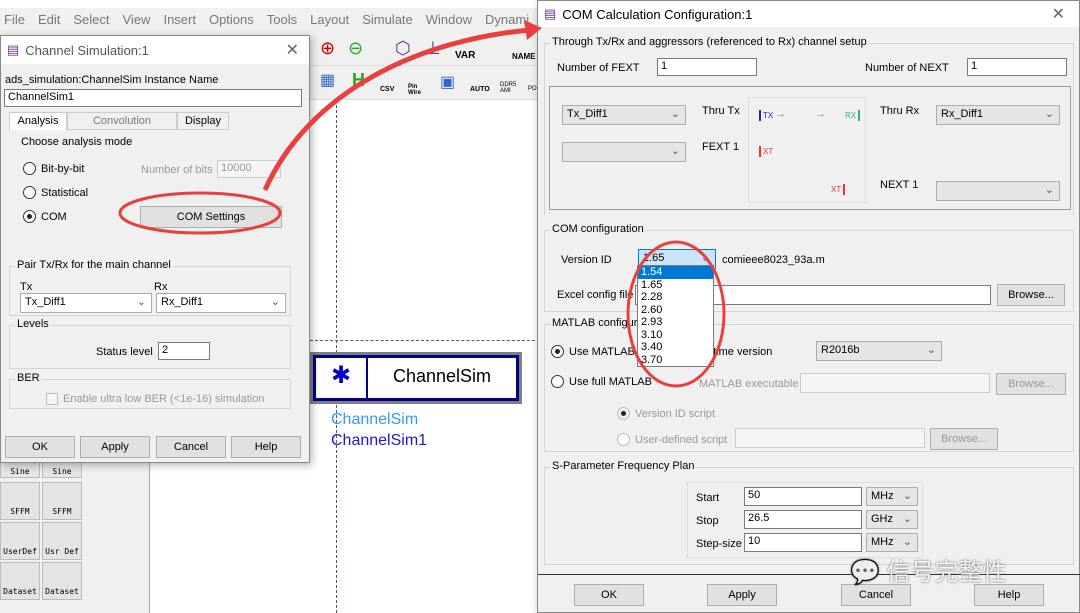 Image resolution: width=1080 pixels, height=613 pixels. Describe the element at coordinates (480, 89) in the screenshot. I see `auto-icon: AUTO` at that location.